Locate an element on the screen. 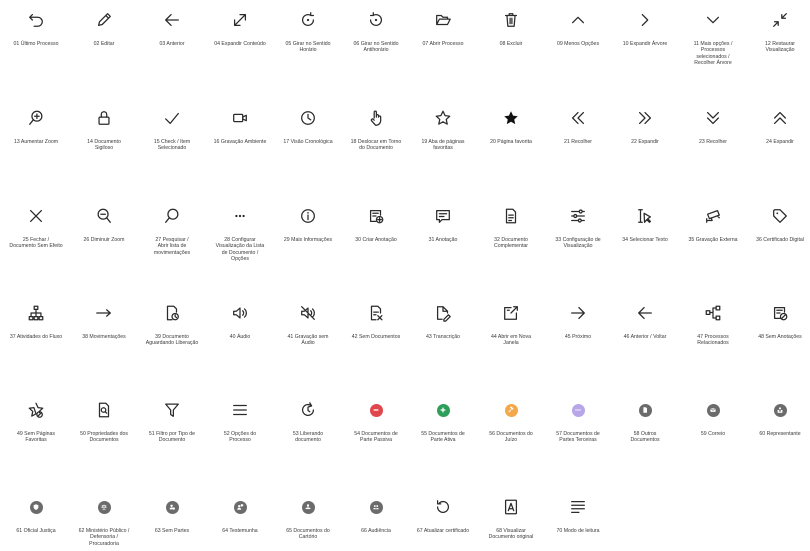 Image resolution: width=810 pixels, height=551 pixels. icon-cell-08: 08 Excluir is located at coordinates (511, 28).